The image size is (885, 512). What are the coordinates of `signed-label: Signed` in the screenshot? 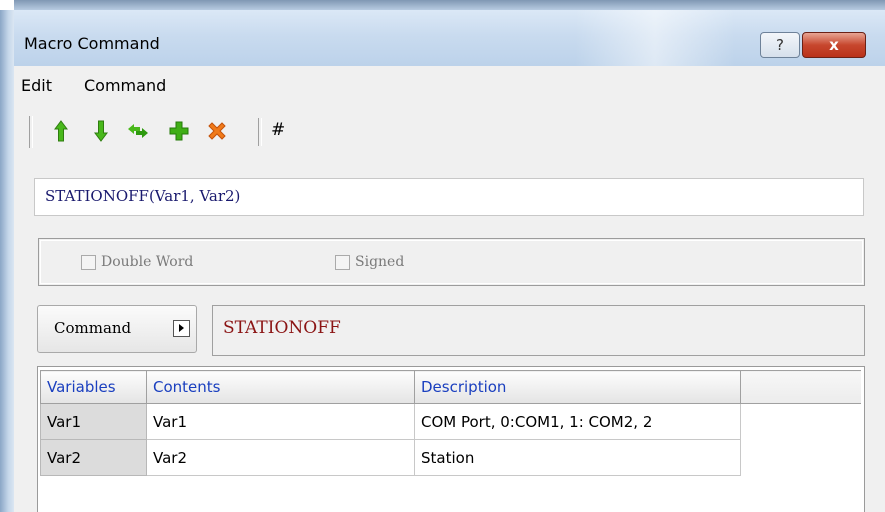 It's located at (380, 262).